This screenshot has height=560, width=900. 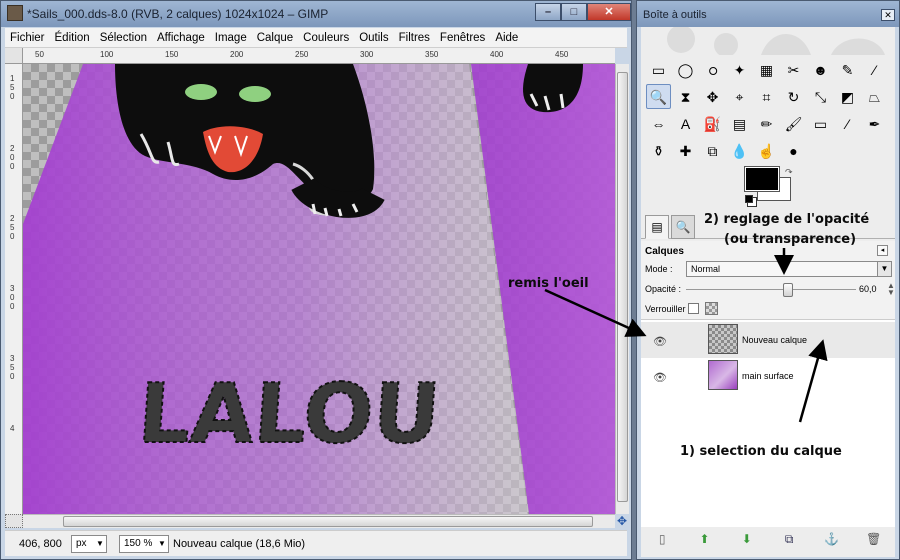 I want to click on menu-item-6: Couleurs, so click(x=326, y=38).